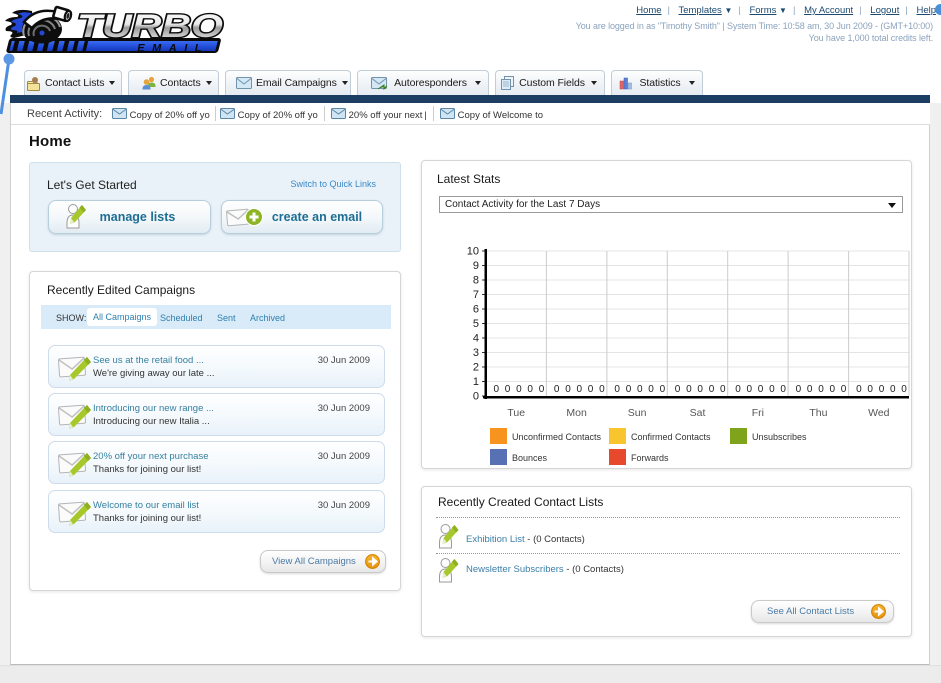 The width and height of the screenshot is (941, 683). What do you see at coordinates (637, 413) in the screenshot?
I see `svg-text: Sun` at bounding box center [637, 413].